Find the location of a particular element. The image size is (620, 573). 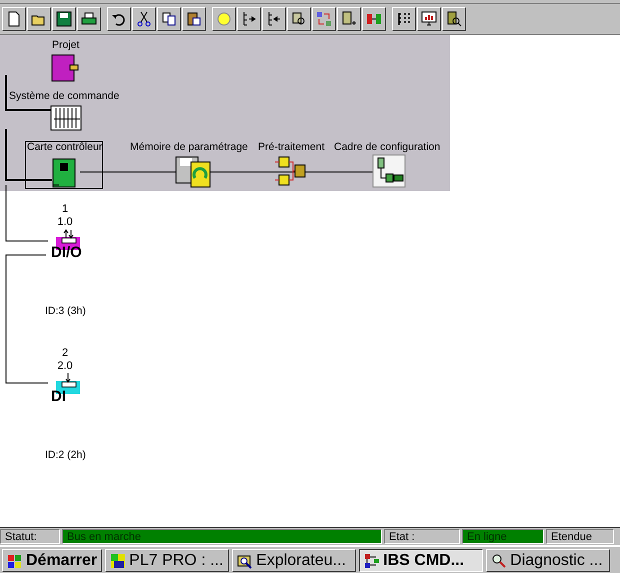

node-label: Mémoire de paramétrage is located at coordinates (189, 147).